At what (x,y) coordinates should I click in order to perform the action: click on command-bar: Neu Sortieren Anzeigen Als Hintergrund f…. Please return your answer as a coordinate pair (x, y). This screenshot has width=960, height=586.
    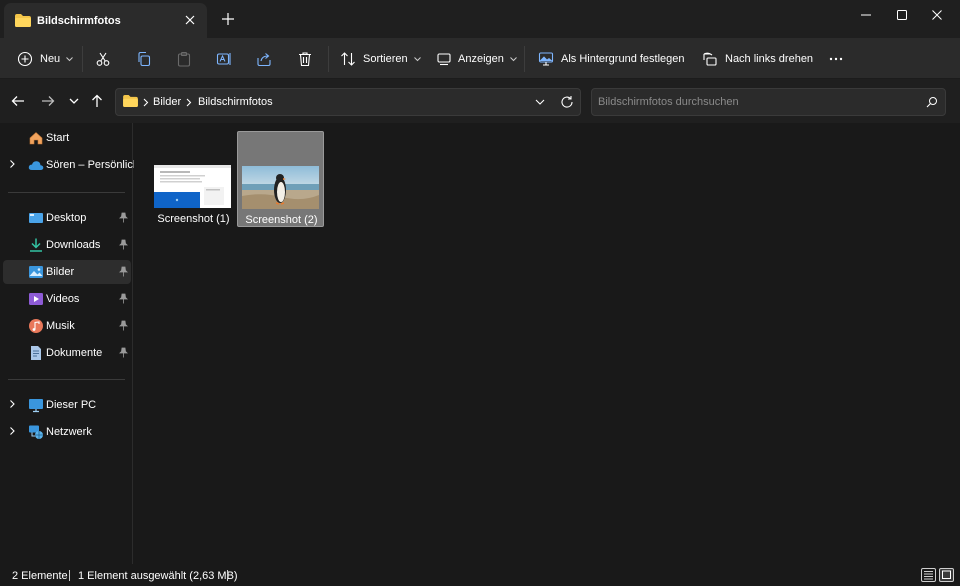
    Looking at the image, I should click on (480, 58).